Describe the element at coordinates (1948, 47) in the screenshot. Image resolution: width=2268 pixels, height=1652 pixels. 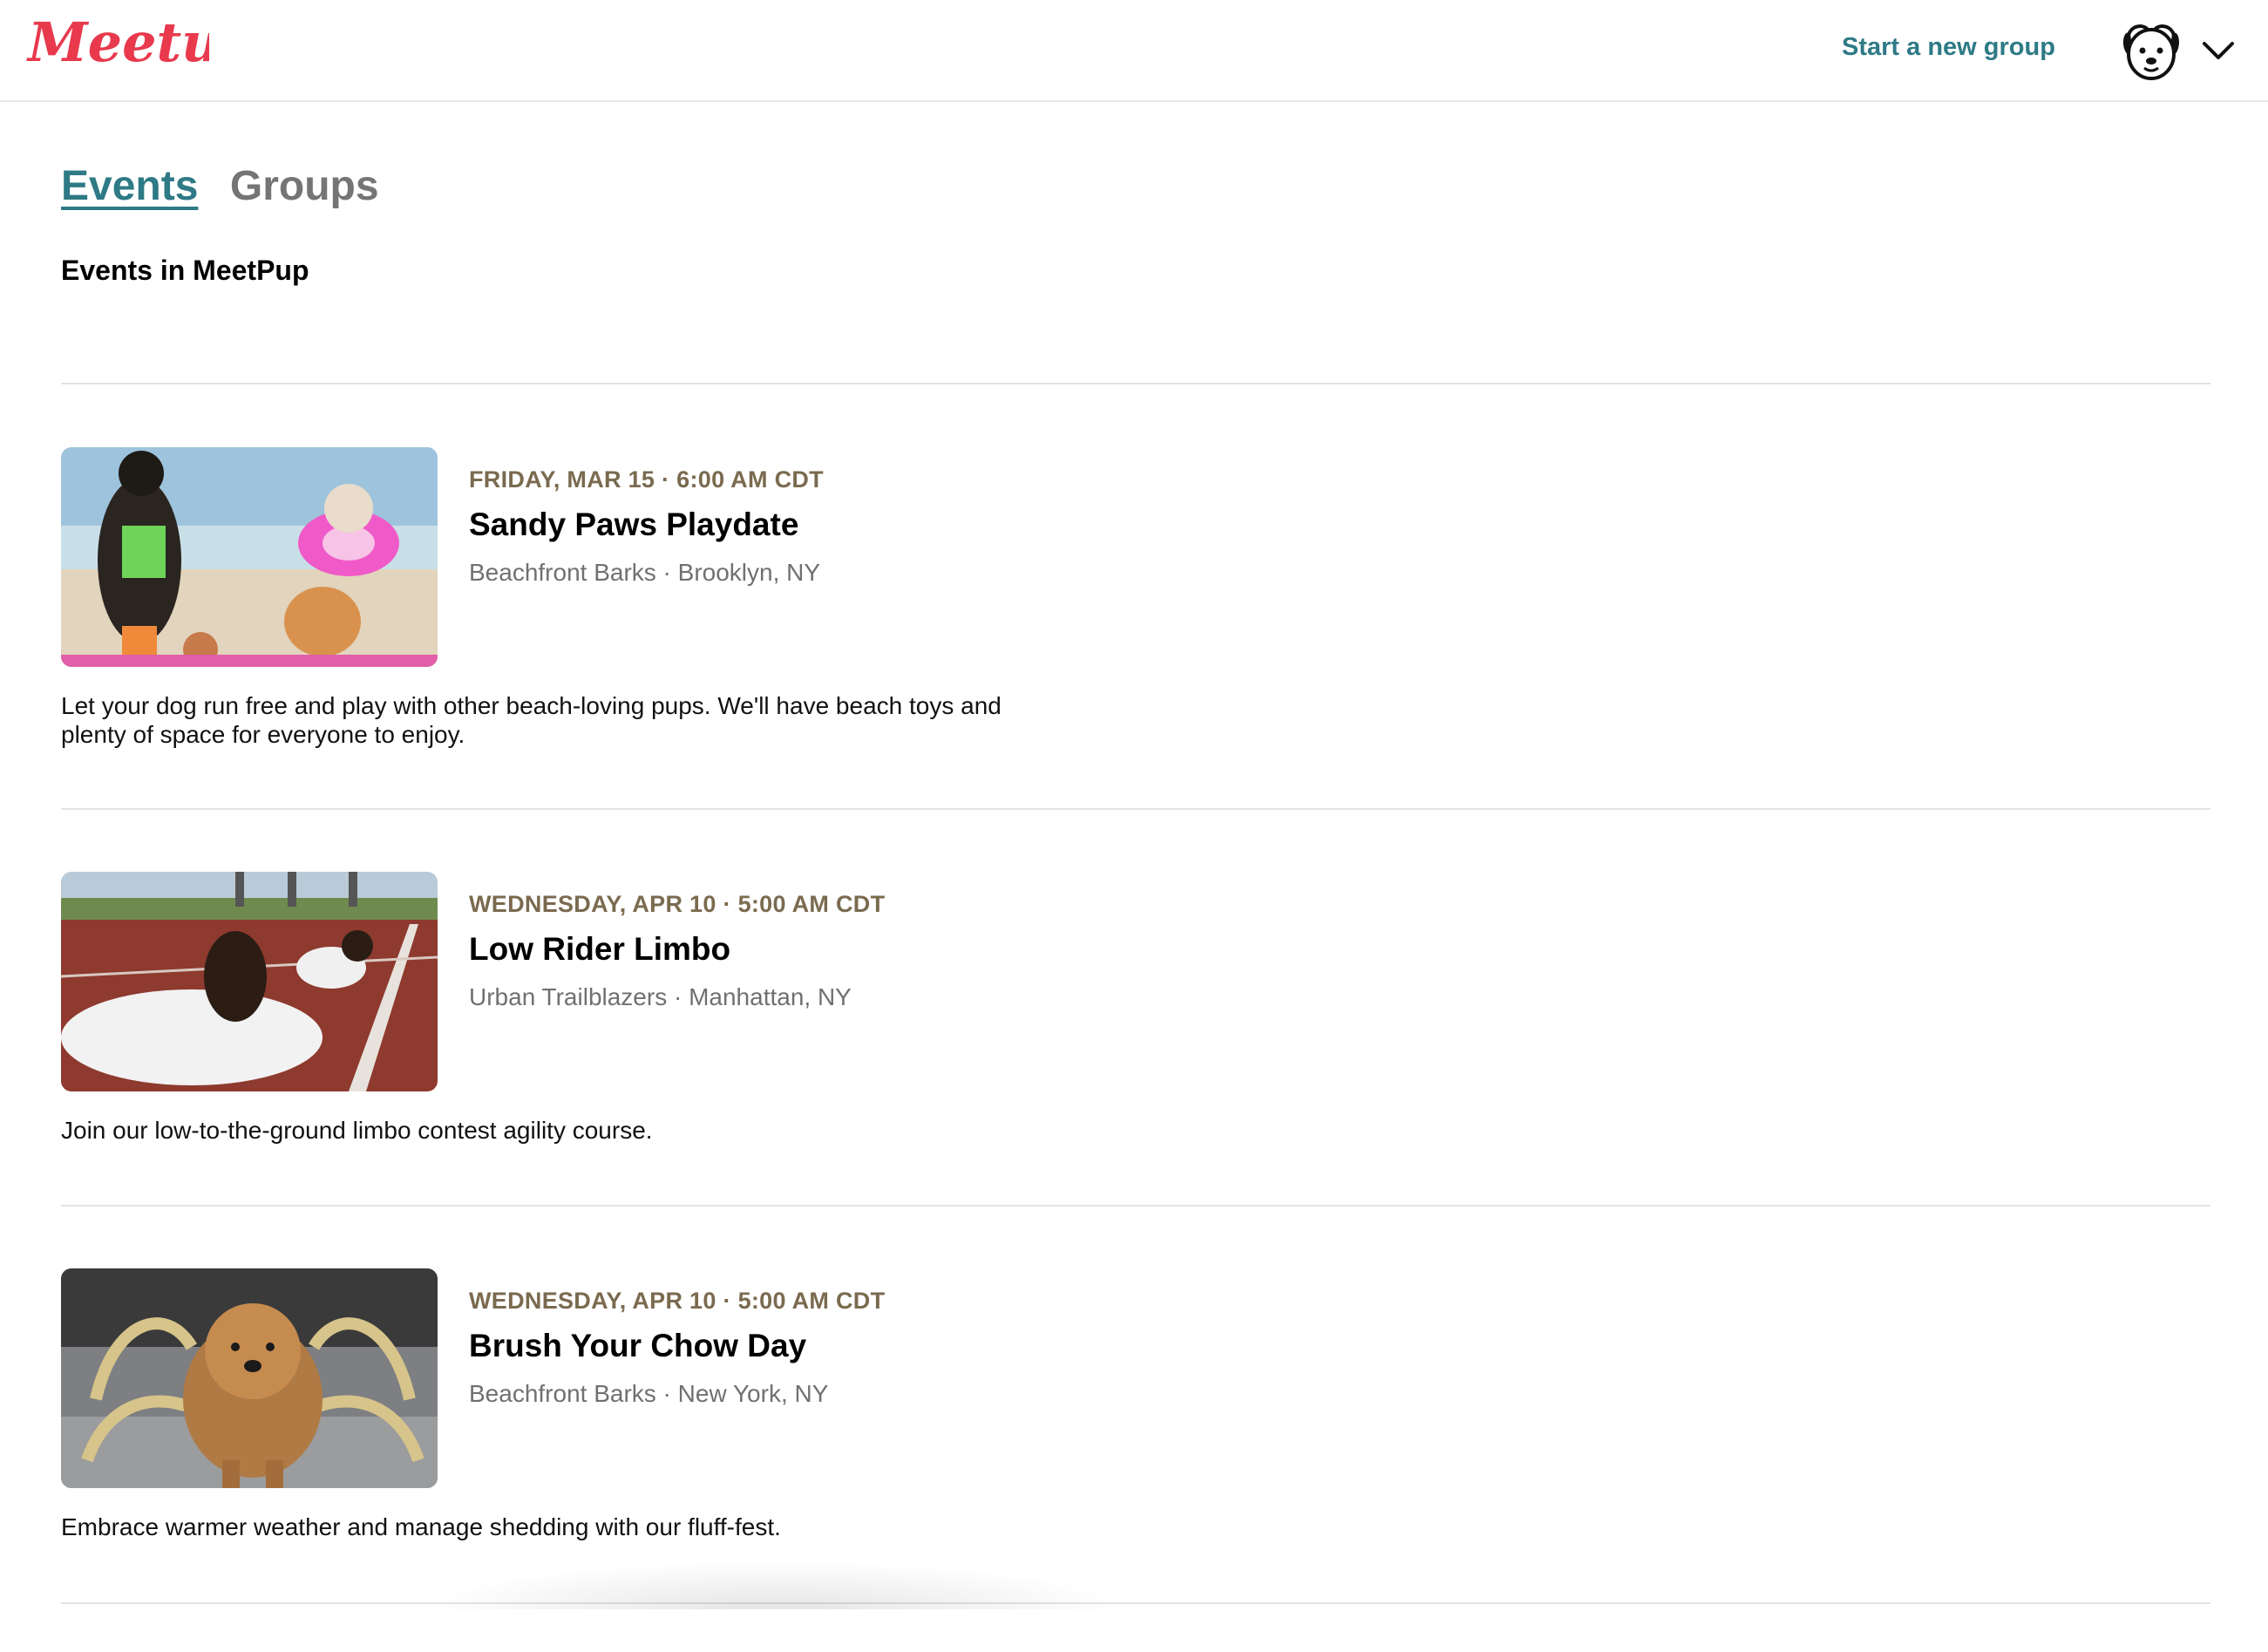
I see `start-new-group-link: Start a new group` at that location.